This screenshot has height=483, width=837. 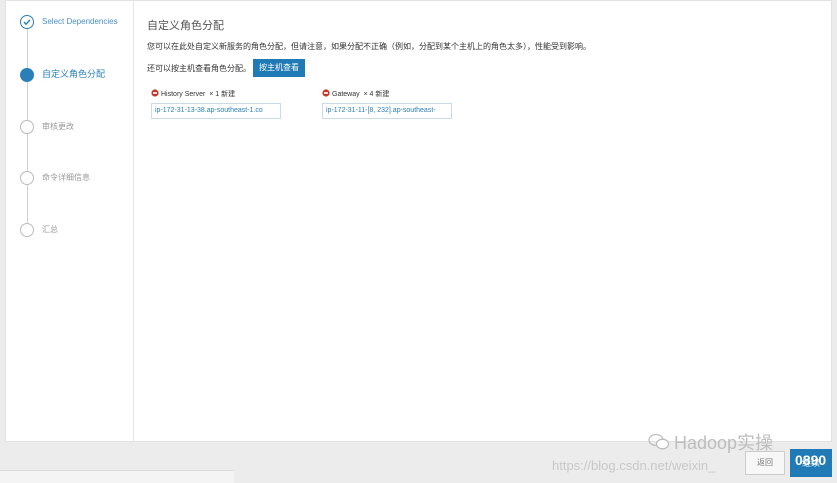 I want to click on role-count: × 1 新建, so click(x=222, y=94).